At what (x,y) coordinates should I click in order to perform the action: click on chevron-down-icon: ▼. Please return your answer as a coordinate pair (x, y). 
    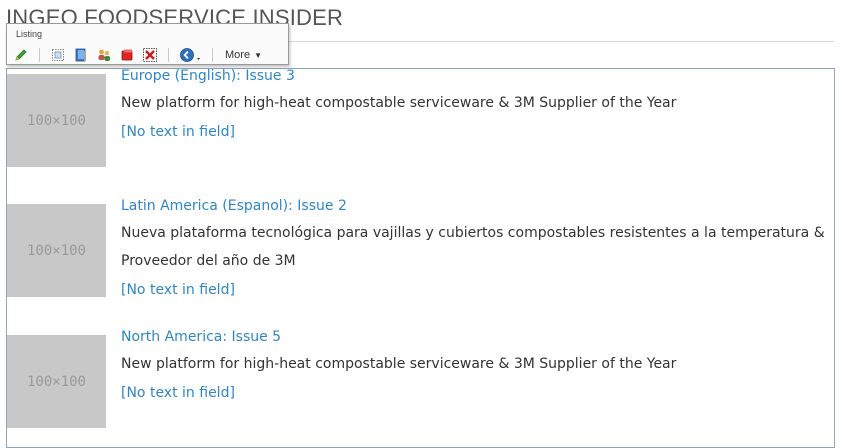
    Looking at the image, I should click on (258, 55).